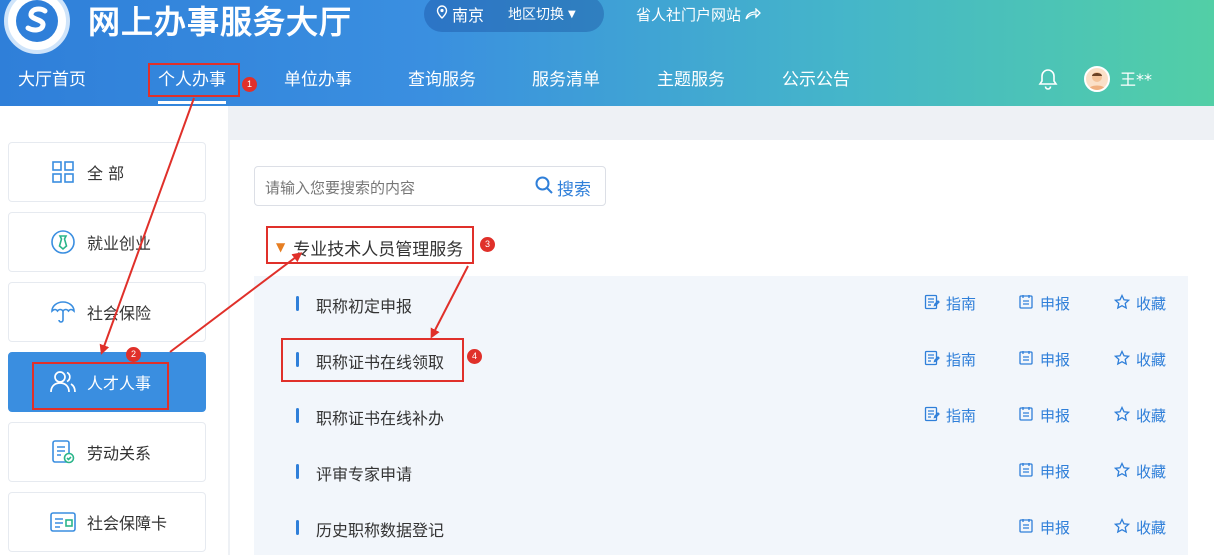  What do you see at coordinates (63, 172) in the screenshot?
I see `grid-icon` at bounding box center [63, 172].